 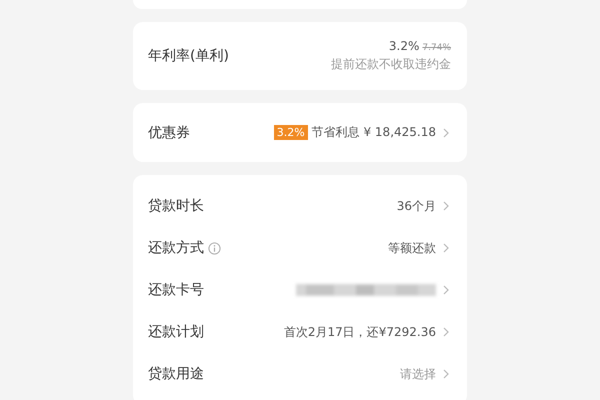 I want to click on rate-value: 3.2%, so click(x=404, y=46).